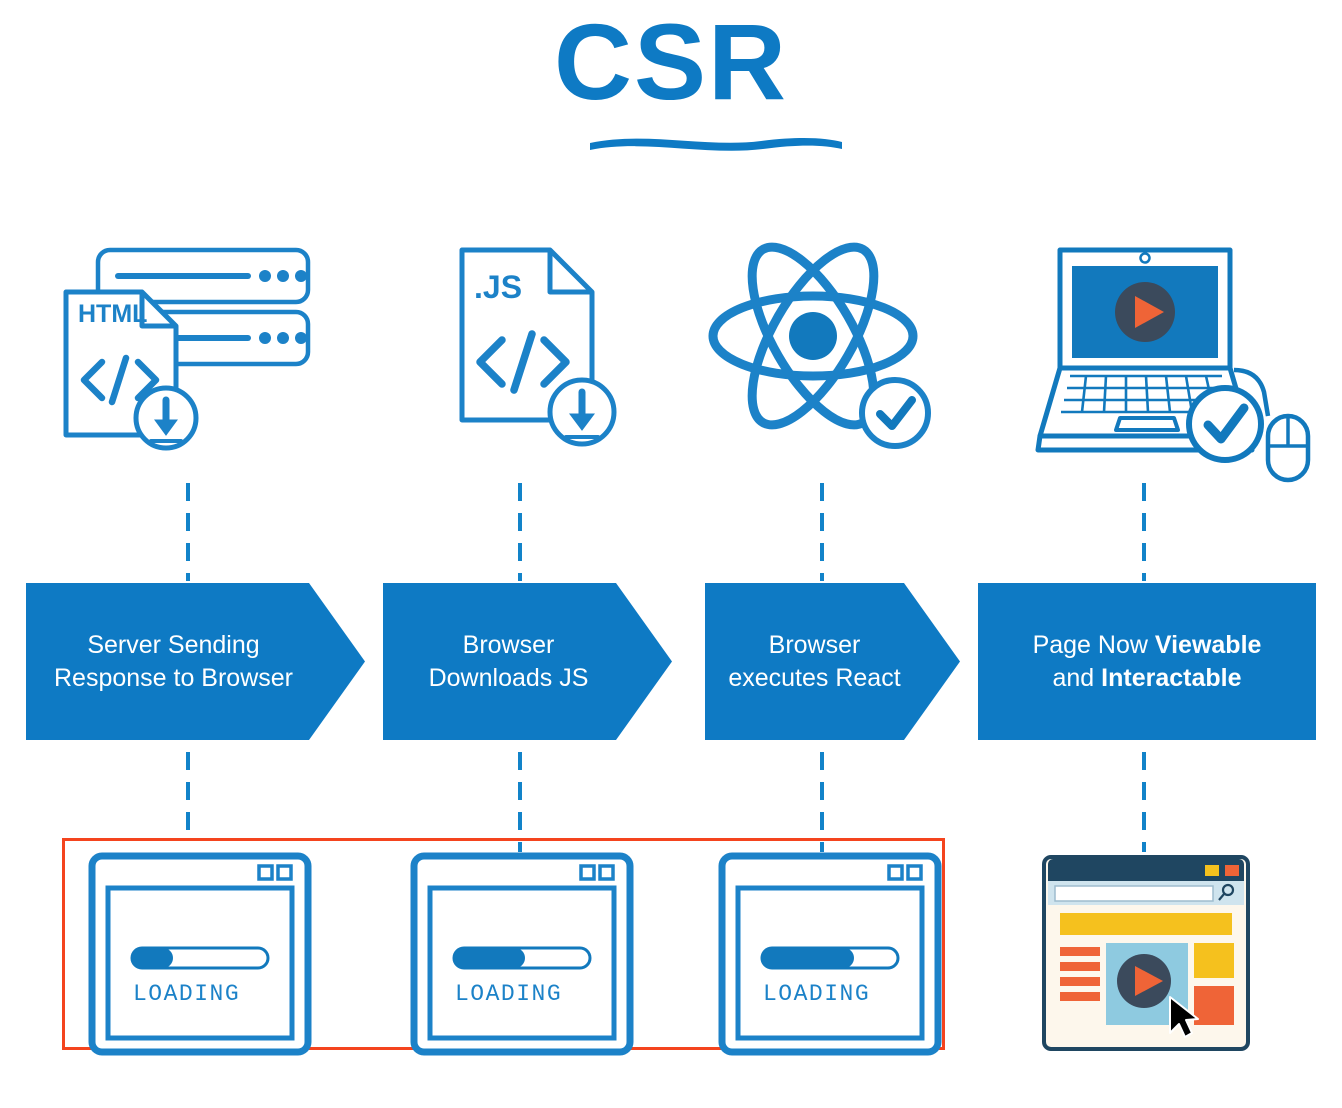 The image size is (1342, 1108). What do you see at coordinates (112, 314) in the screenshot?
I see `svg-text: HTML` at bounding box center [112, 314].